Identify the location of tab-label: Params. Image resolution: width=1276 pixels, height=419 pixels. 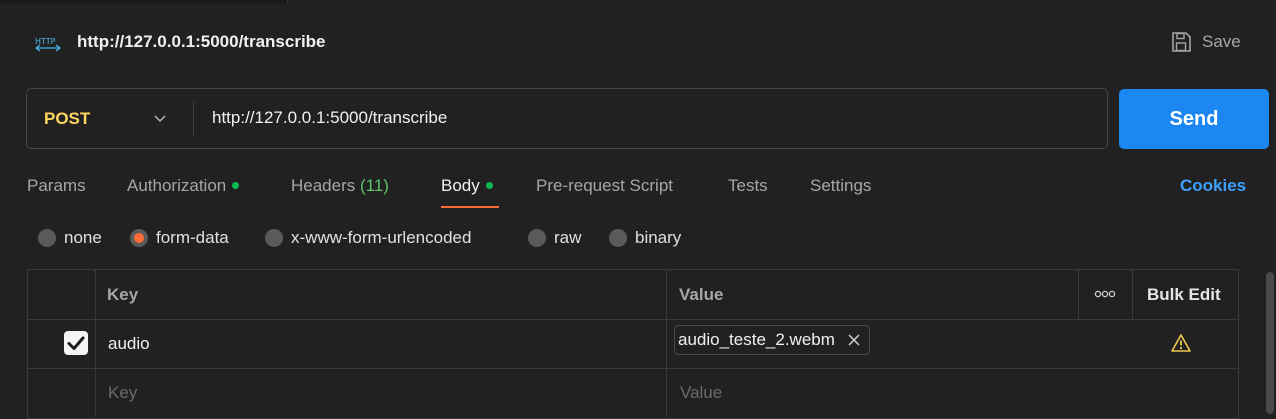
(56, 185).